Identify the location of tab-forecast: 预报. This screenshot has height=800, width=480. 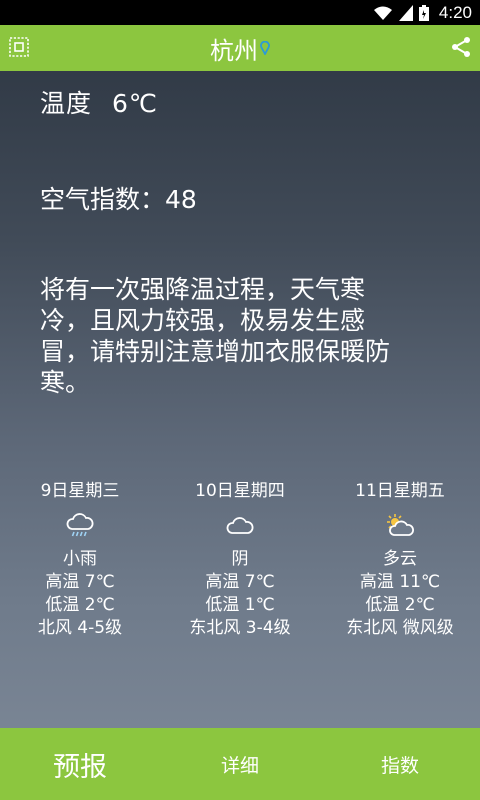
(80, 764).